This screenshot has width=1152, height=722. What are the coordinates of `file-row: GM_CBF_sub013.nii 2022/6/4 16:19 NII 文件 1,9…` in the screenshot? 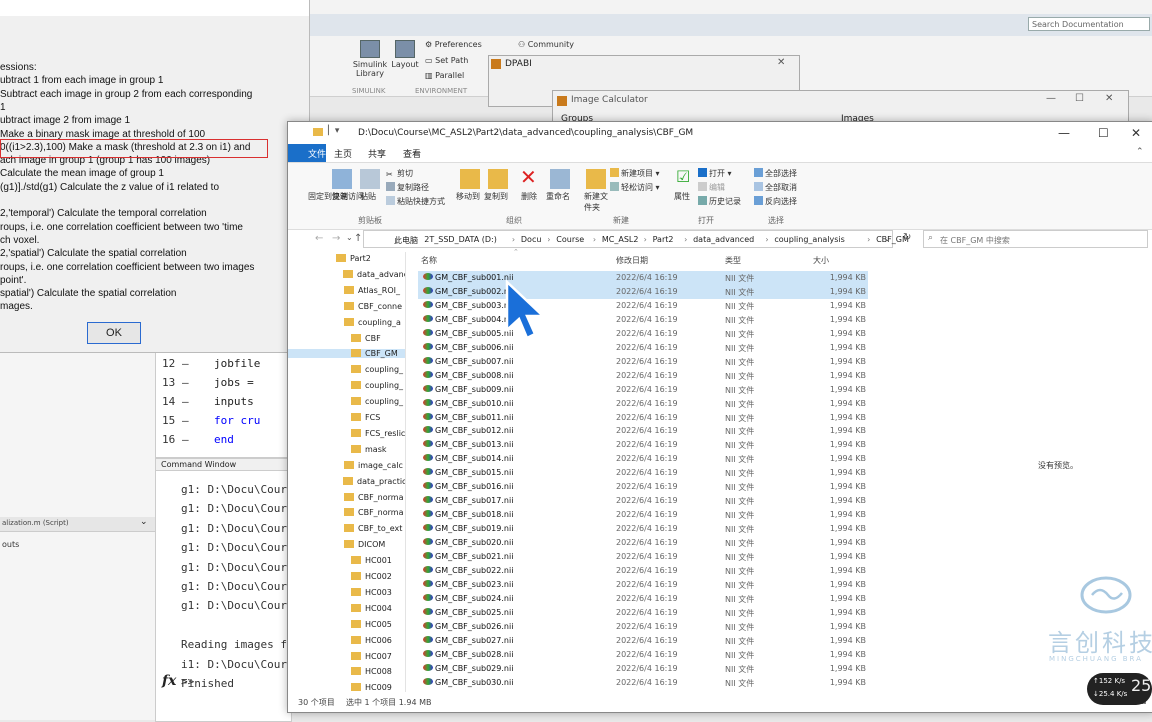 It's located at (643, 445).